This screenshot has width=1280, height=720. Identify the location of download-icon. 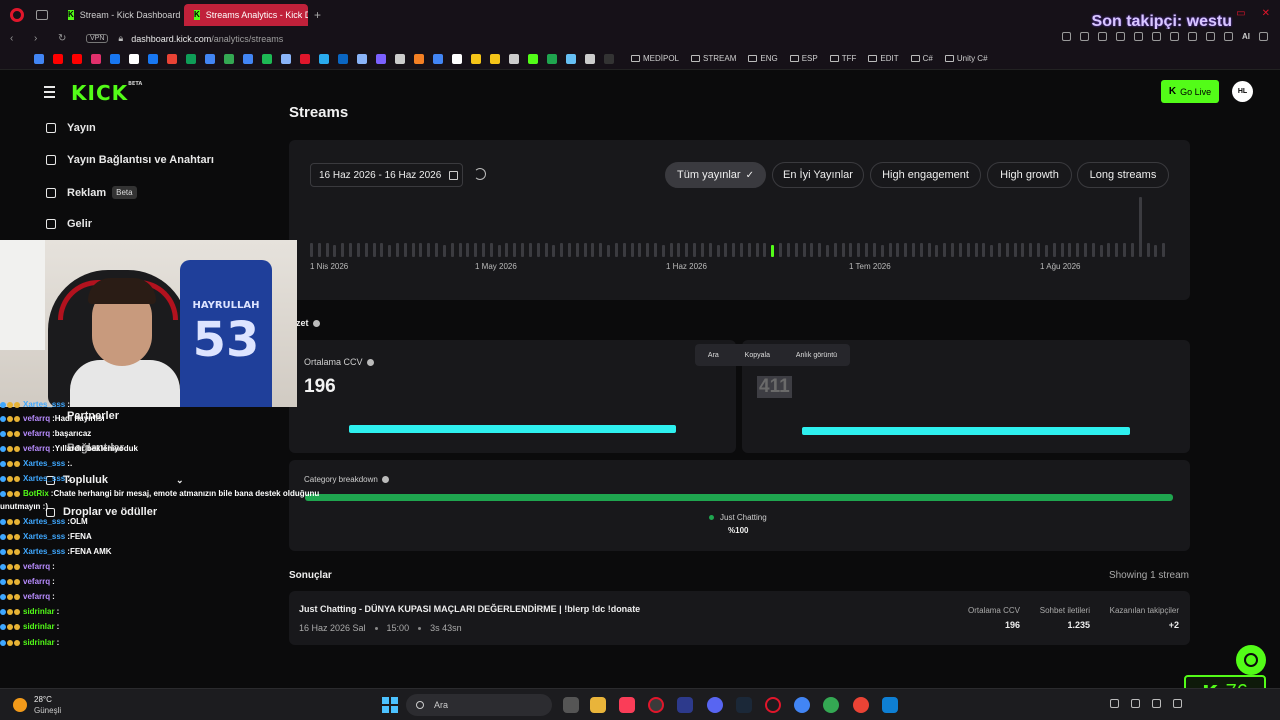
(1210, 36).